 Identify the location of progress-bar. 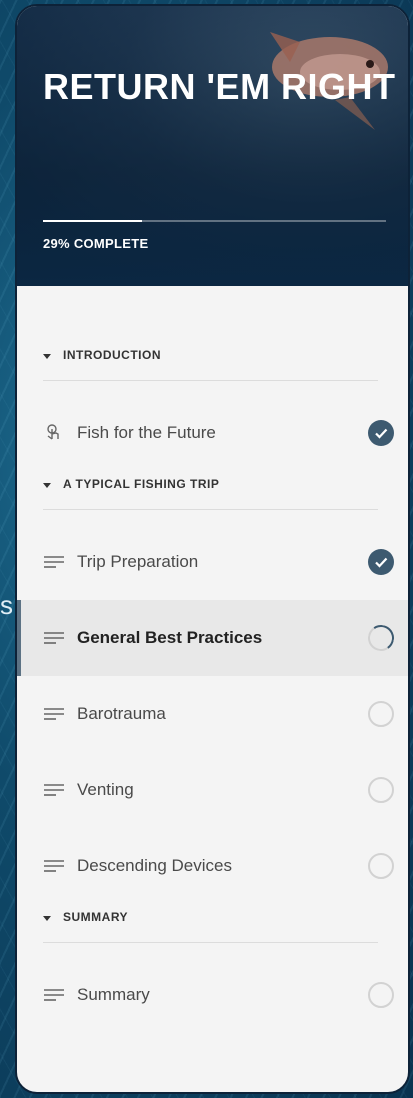
(214, 221).